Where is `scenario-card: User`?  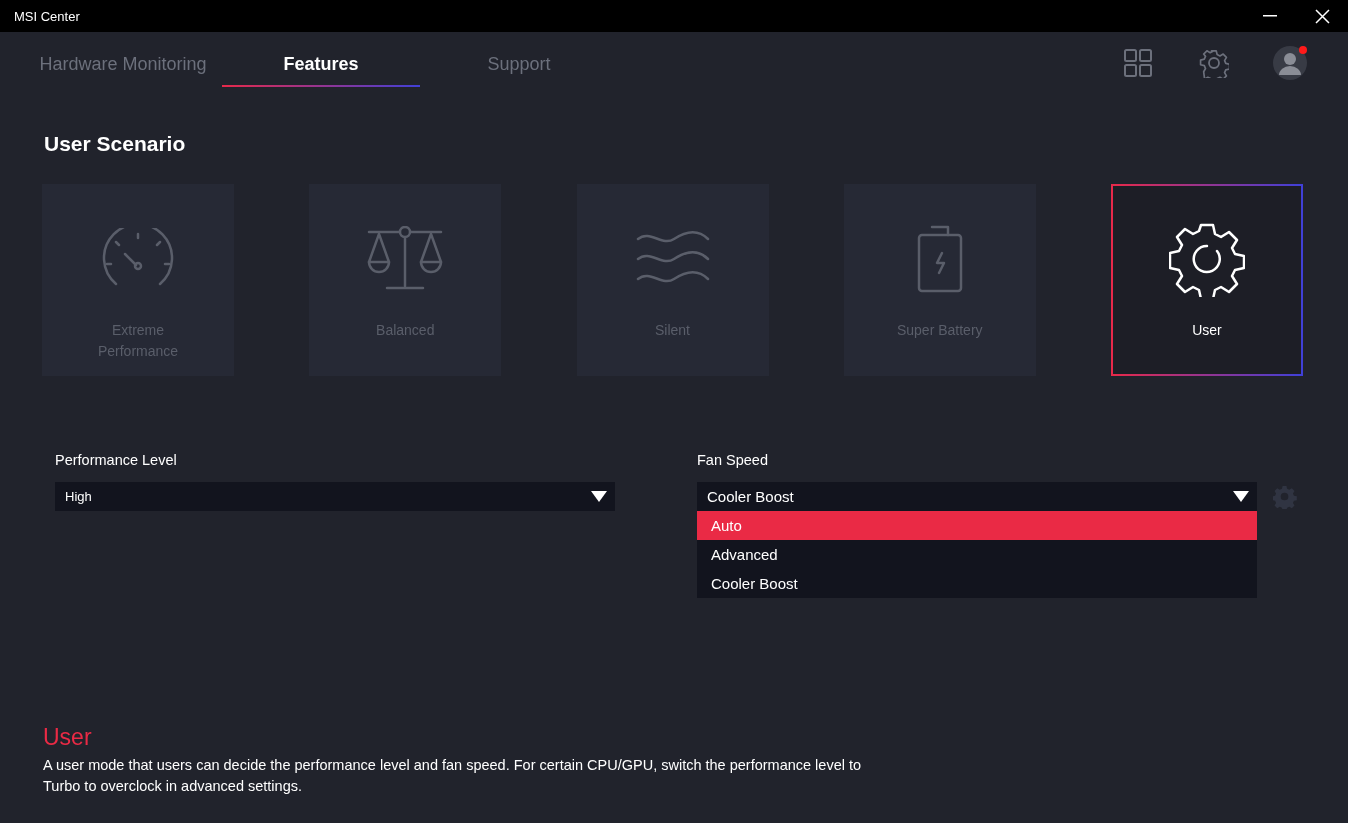
scenario-card: User is located at coordinates (1207, 280).